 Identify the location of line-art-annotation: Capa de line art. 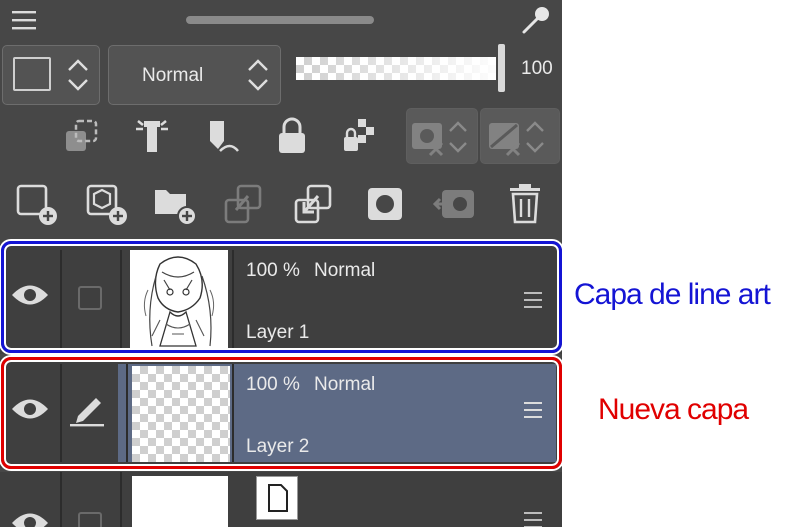
(672, 294).